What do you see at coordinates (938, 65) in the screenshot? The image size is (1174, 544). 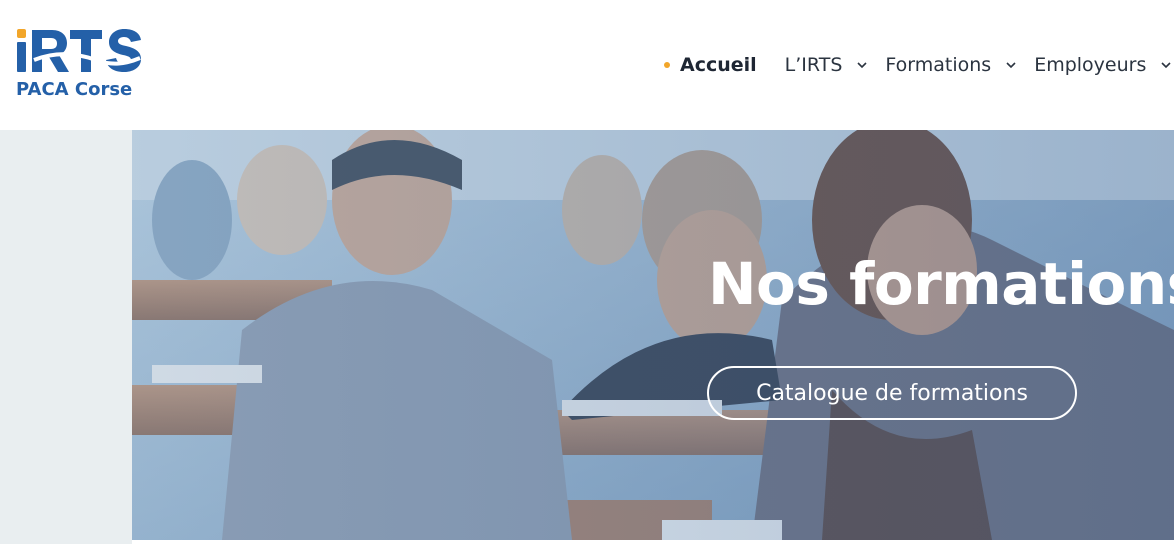 I see `nav-item-label: Formations` at bounding box center [938, 65].